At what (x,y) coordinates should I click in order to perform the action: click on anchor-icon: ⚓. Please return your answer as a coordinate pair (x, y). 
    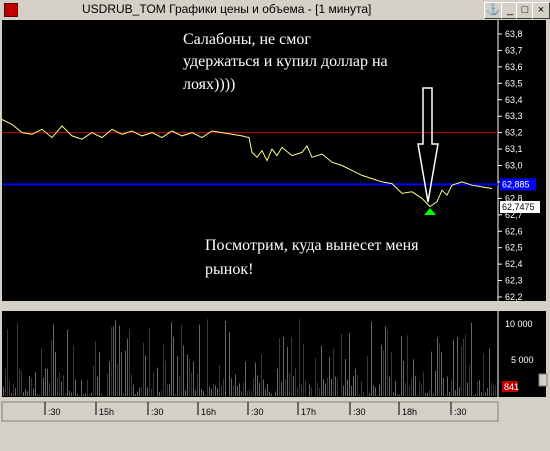
    Looking at the image, I should click on (493, 10).